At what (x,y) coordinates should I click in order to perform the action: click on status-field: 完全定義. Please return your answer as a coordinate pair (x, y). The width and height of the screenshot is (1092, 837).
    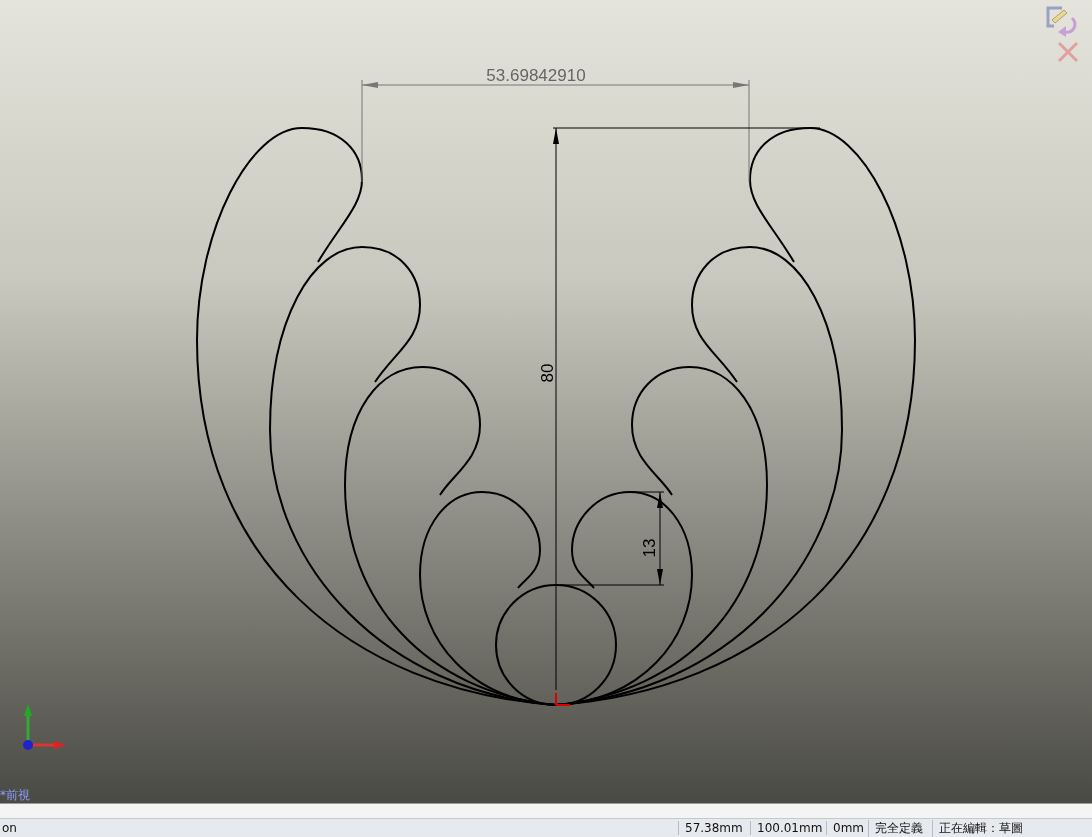
    Looking at the image, I should click on (900, 828).